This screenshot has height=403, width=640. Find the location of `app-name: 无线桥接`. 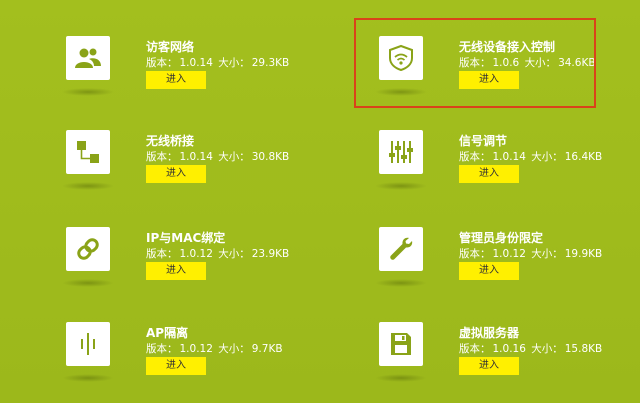

app-name: 无线桥接 is located at coordinates (170, 141).